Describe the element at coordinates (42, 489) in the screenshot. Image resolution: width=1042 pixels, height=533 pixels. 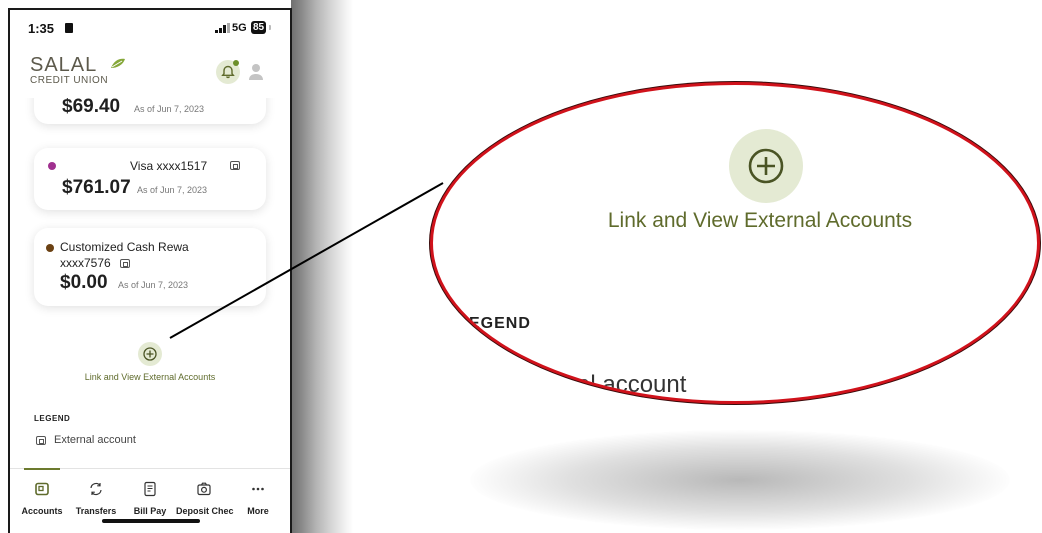
I see `accounts-icon` at that location.